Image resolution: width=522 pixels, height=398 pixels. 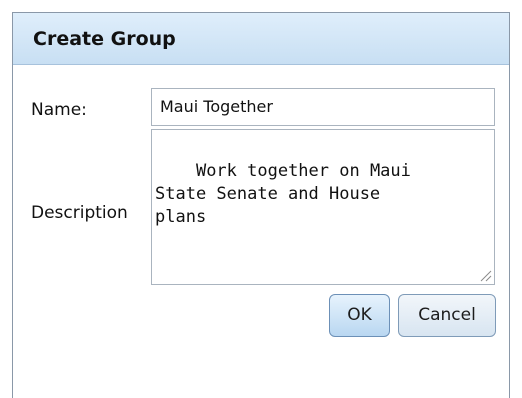 I want to click on dialog-titlebar: Create Group, so click(x=261, y=39).